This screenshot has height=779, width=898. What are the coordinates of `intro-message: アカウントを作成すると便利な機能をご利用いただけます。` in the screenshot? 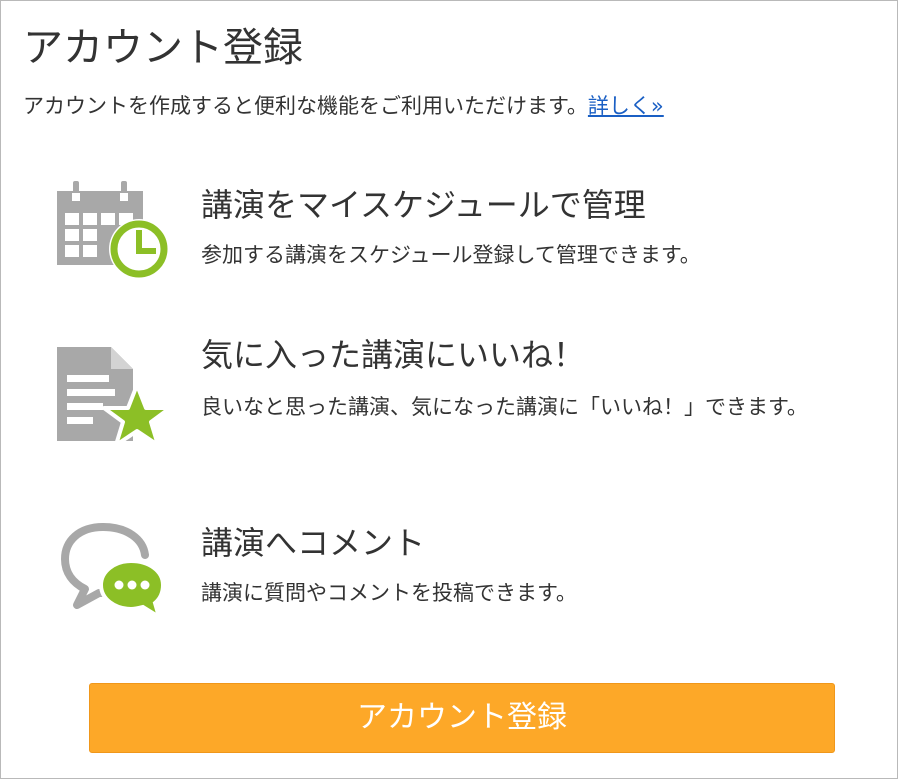 It's located at (305, 106).